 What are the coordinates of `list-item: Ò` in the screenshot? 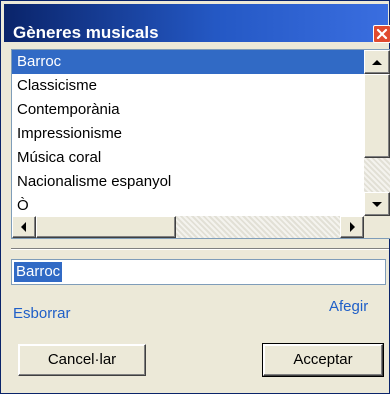 It's located at (188, 205).